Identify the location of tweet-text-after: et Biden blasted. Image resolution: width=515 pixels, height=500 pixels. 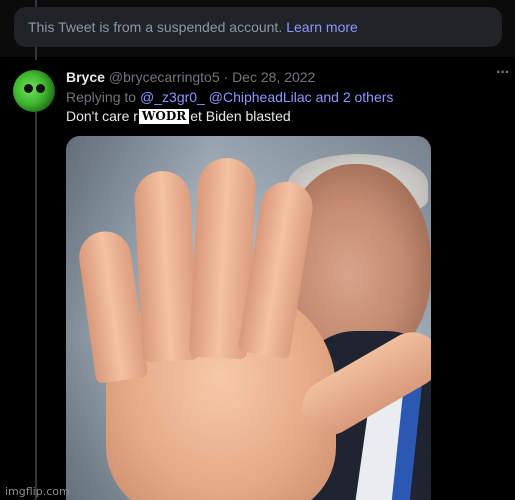
(240, 116).